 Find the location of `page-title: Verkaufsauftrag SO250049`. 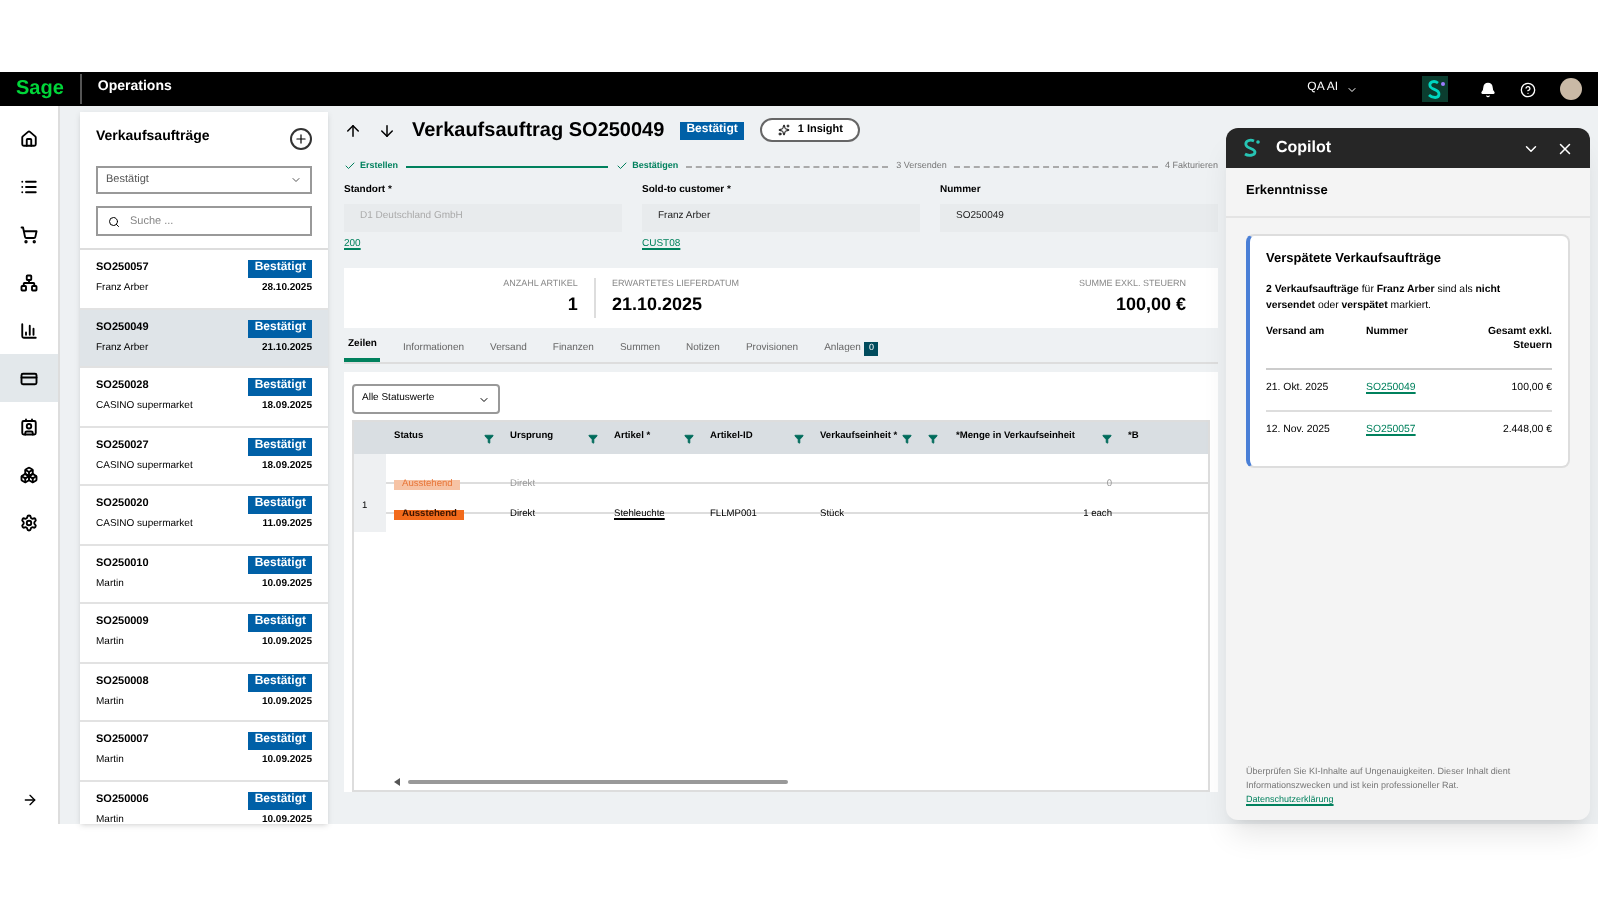

page-title: Verkaufsauftrag SO250049 is located at coordinates (538, 131).